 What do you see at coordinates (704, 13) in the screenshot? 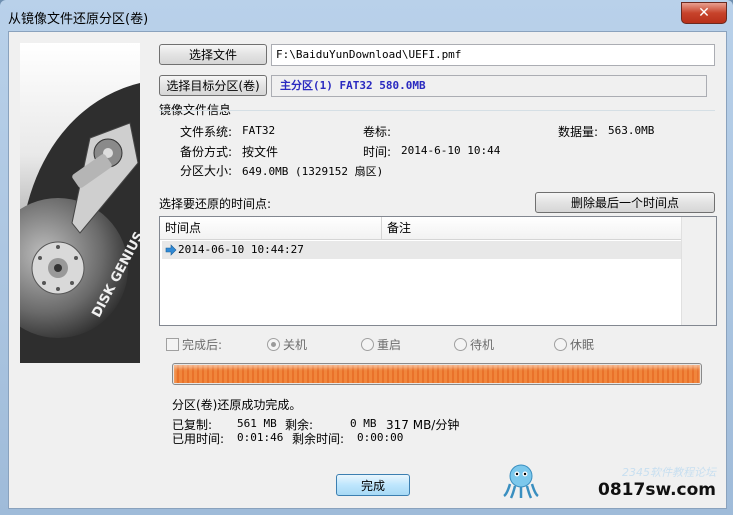
I see `close-button: ✕` at bounding box center [704, 13].